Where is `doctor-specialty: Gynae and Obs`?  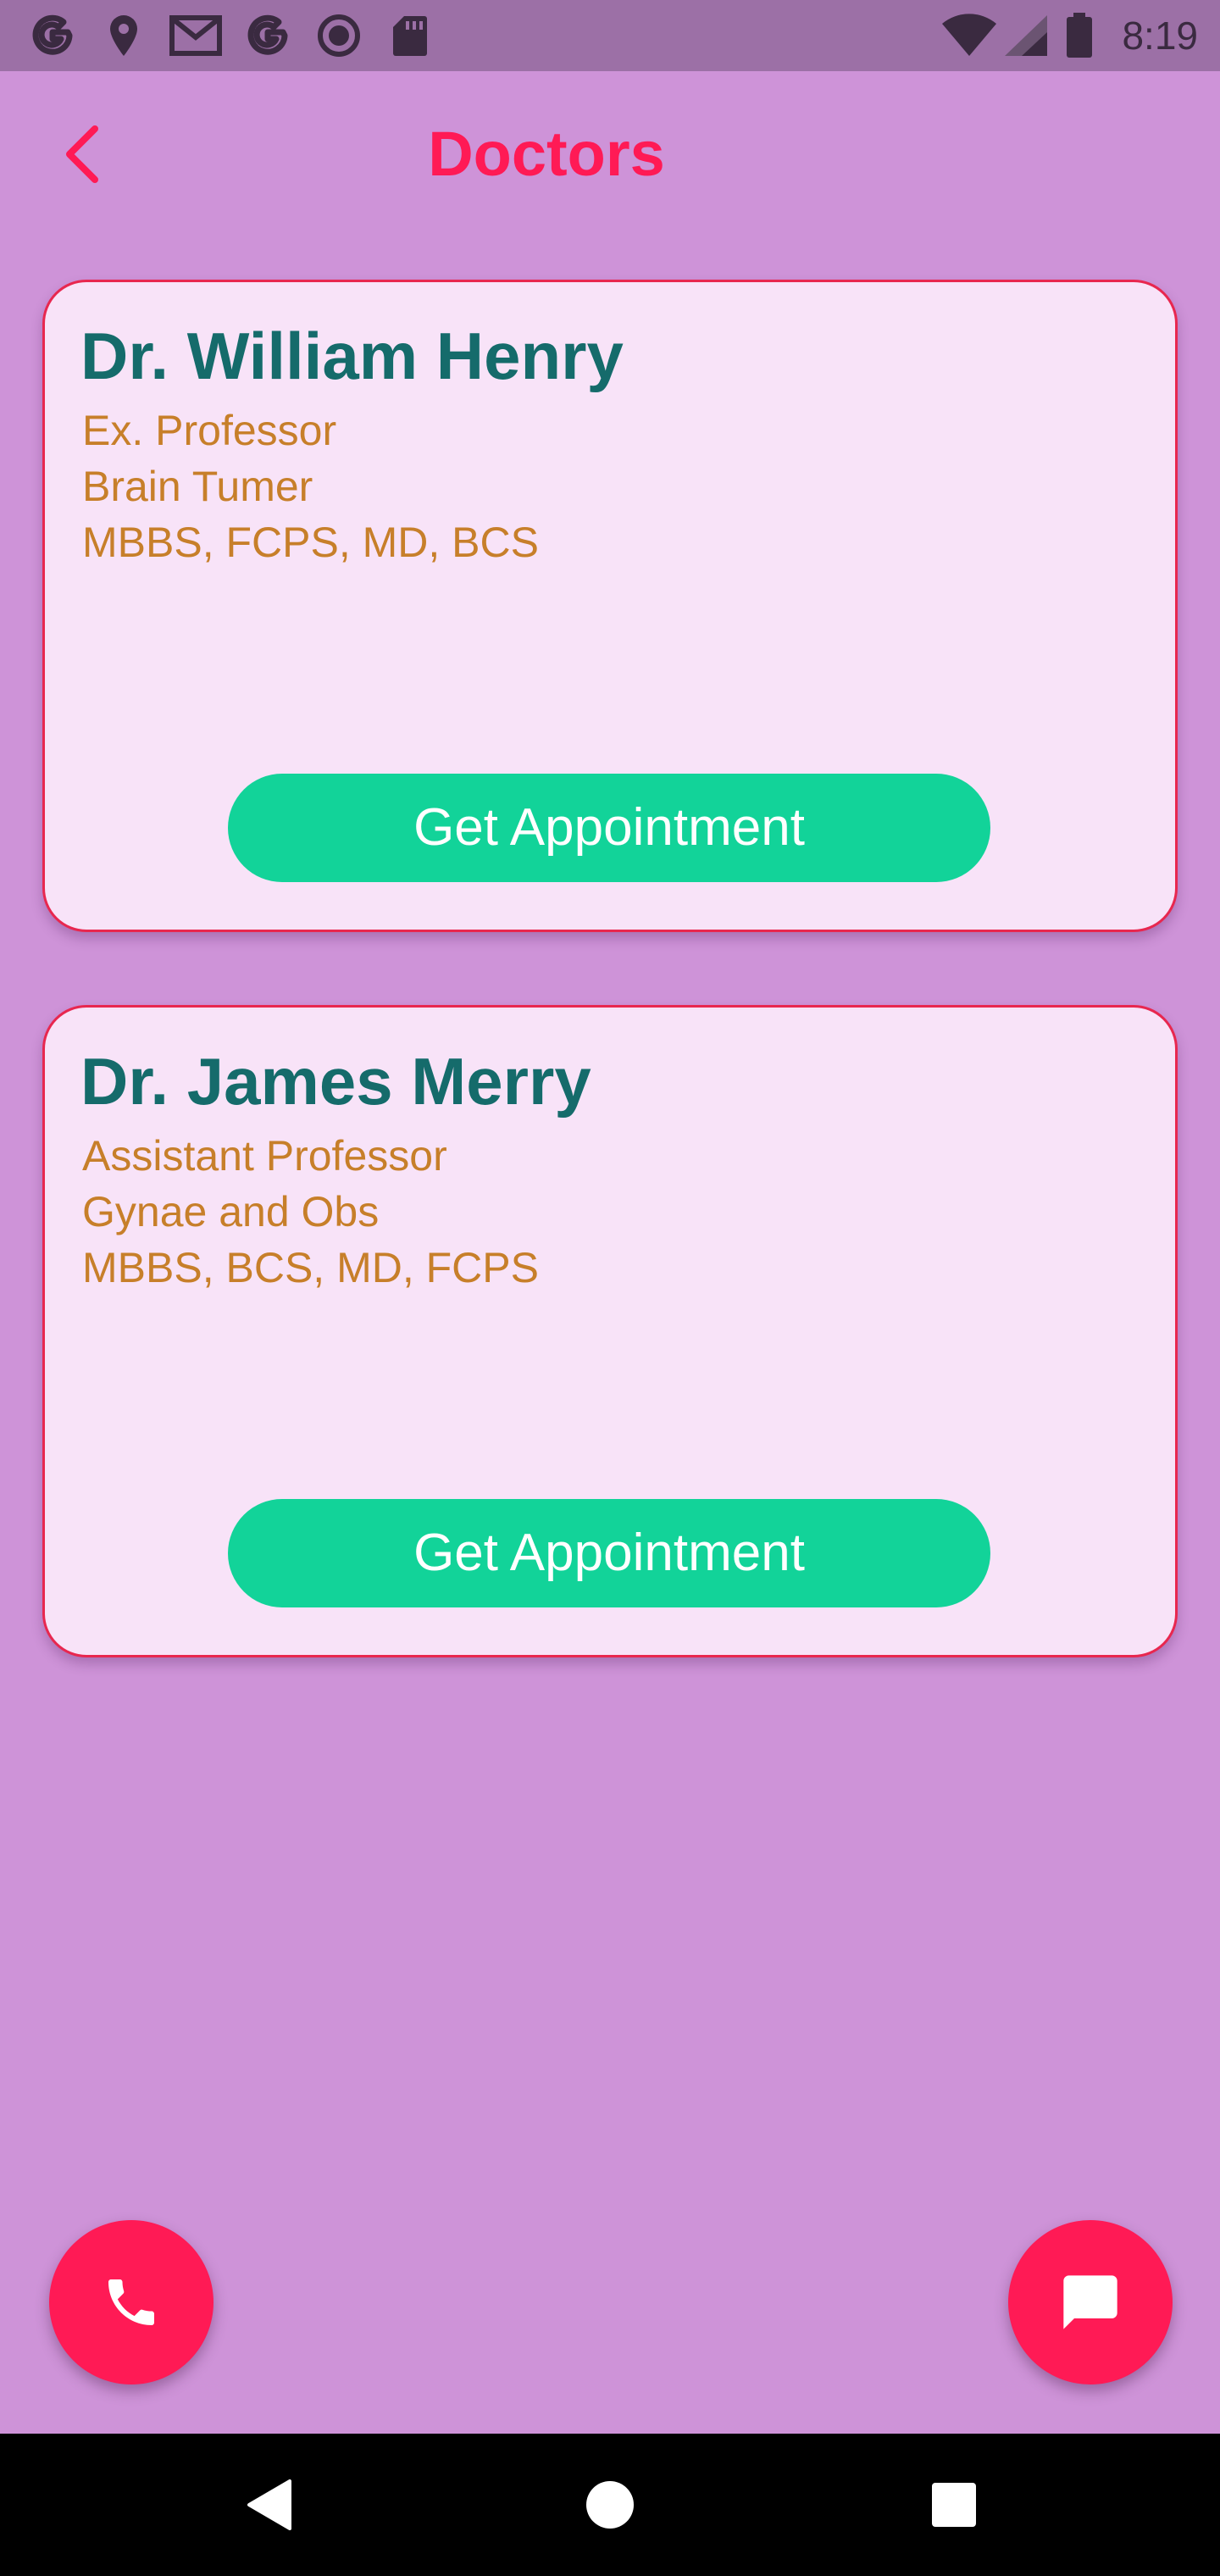 doctor-specialty: Gynae and Obs is located at coordinates (231, 1211).